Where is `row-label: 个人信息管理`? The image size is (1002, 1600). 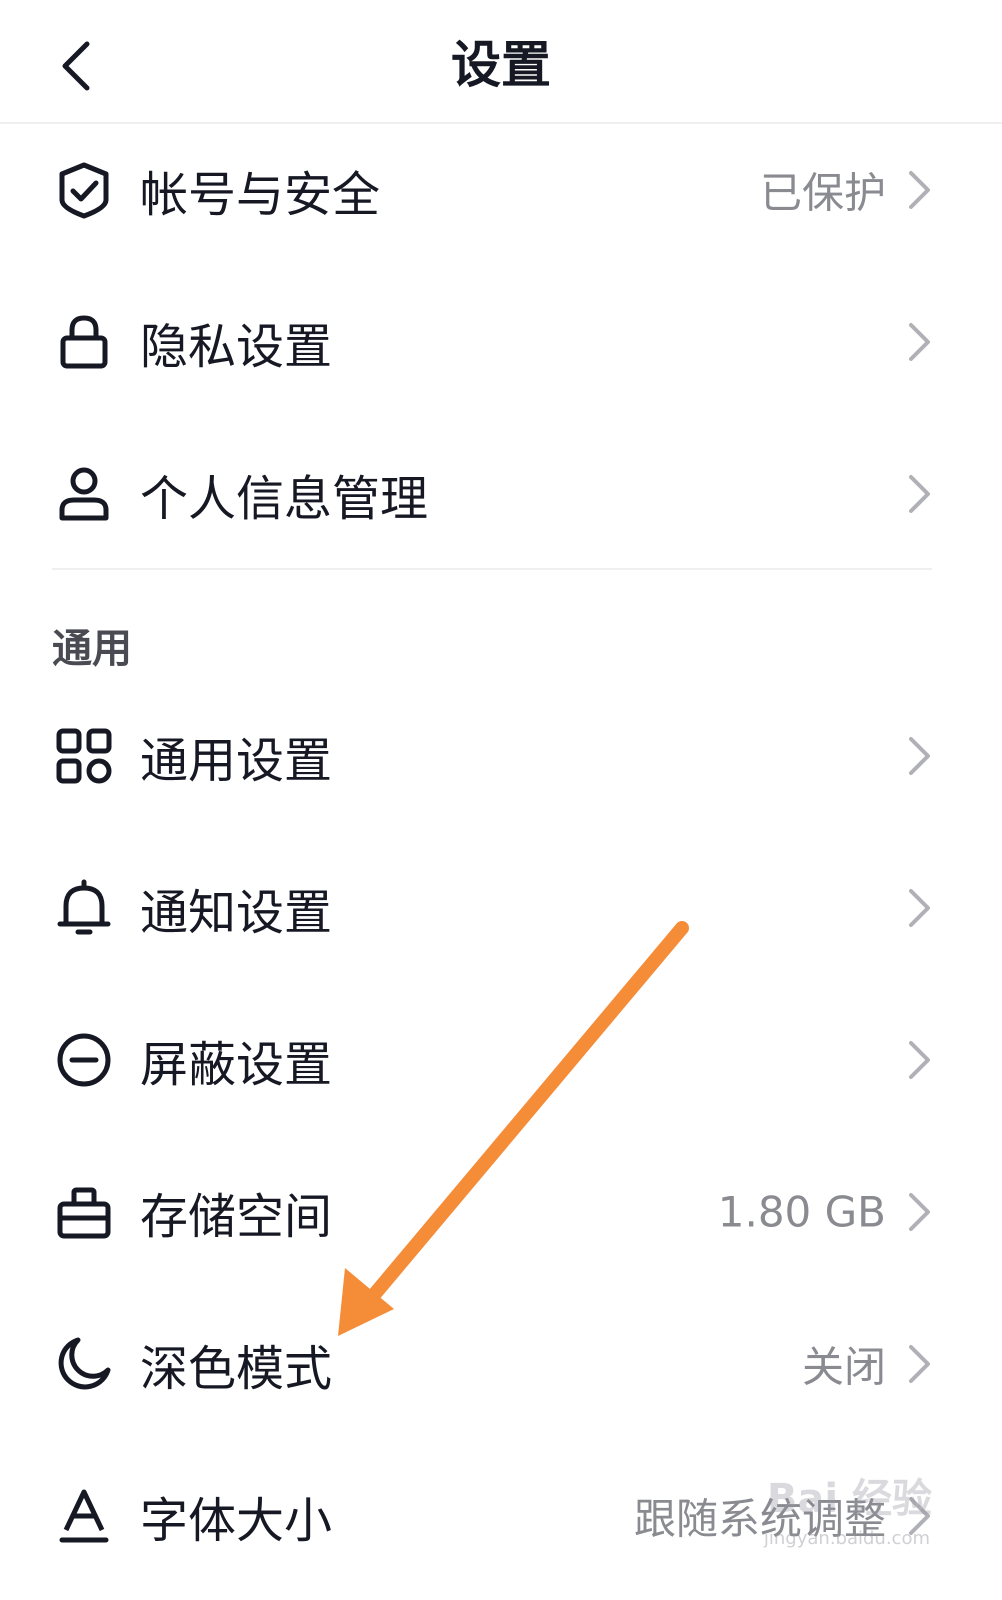
row-label: 个人信息管理 is located at coordinates (284, 499).